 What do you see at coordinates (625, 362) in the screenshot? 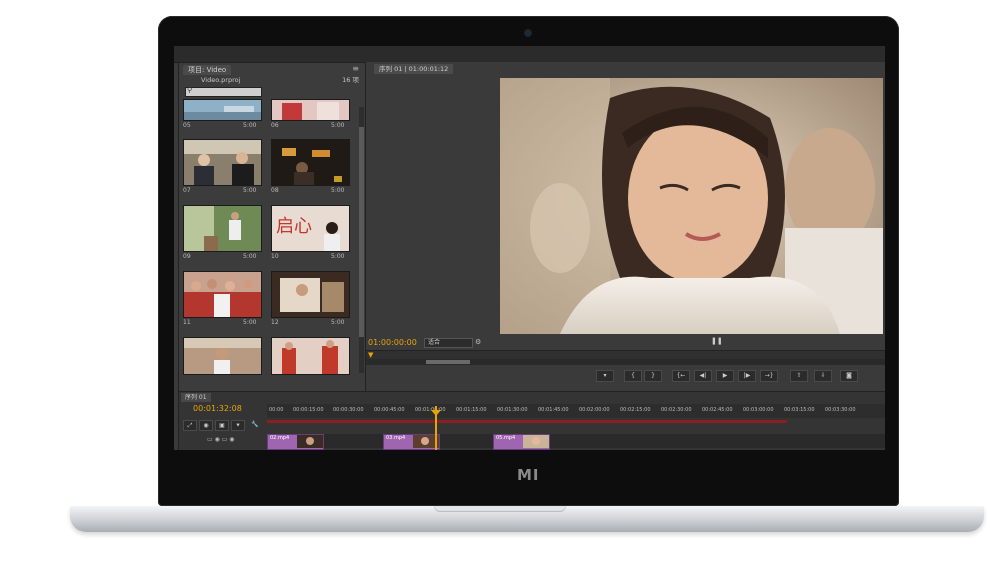
I see `monitor-zoom-bar` at bounding box center [625, 362].